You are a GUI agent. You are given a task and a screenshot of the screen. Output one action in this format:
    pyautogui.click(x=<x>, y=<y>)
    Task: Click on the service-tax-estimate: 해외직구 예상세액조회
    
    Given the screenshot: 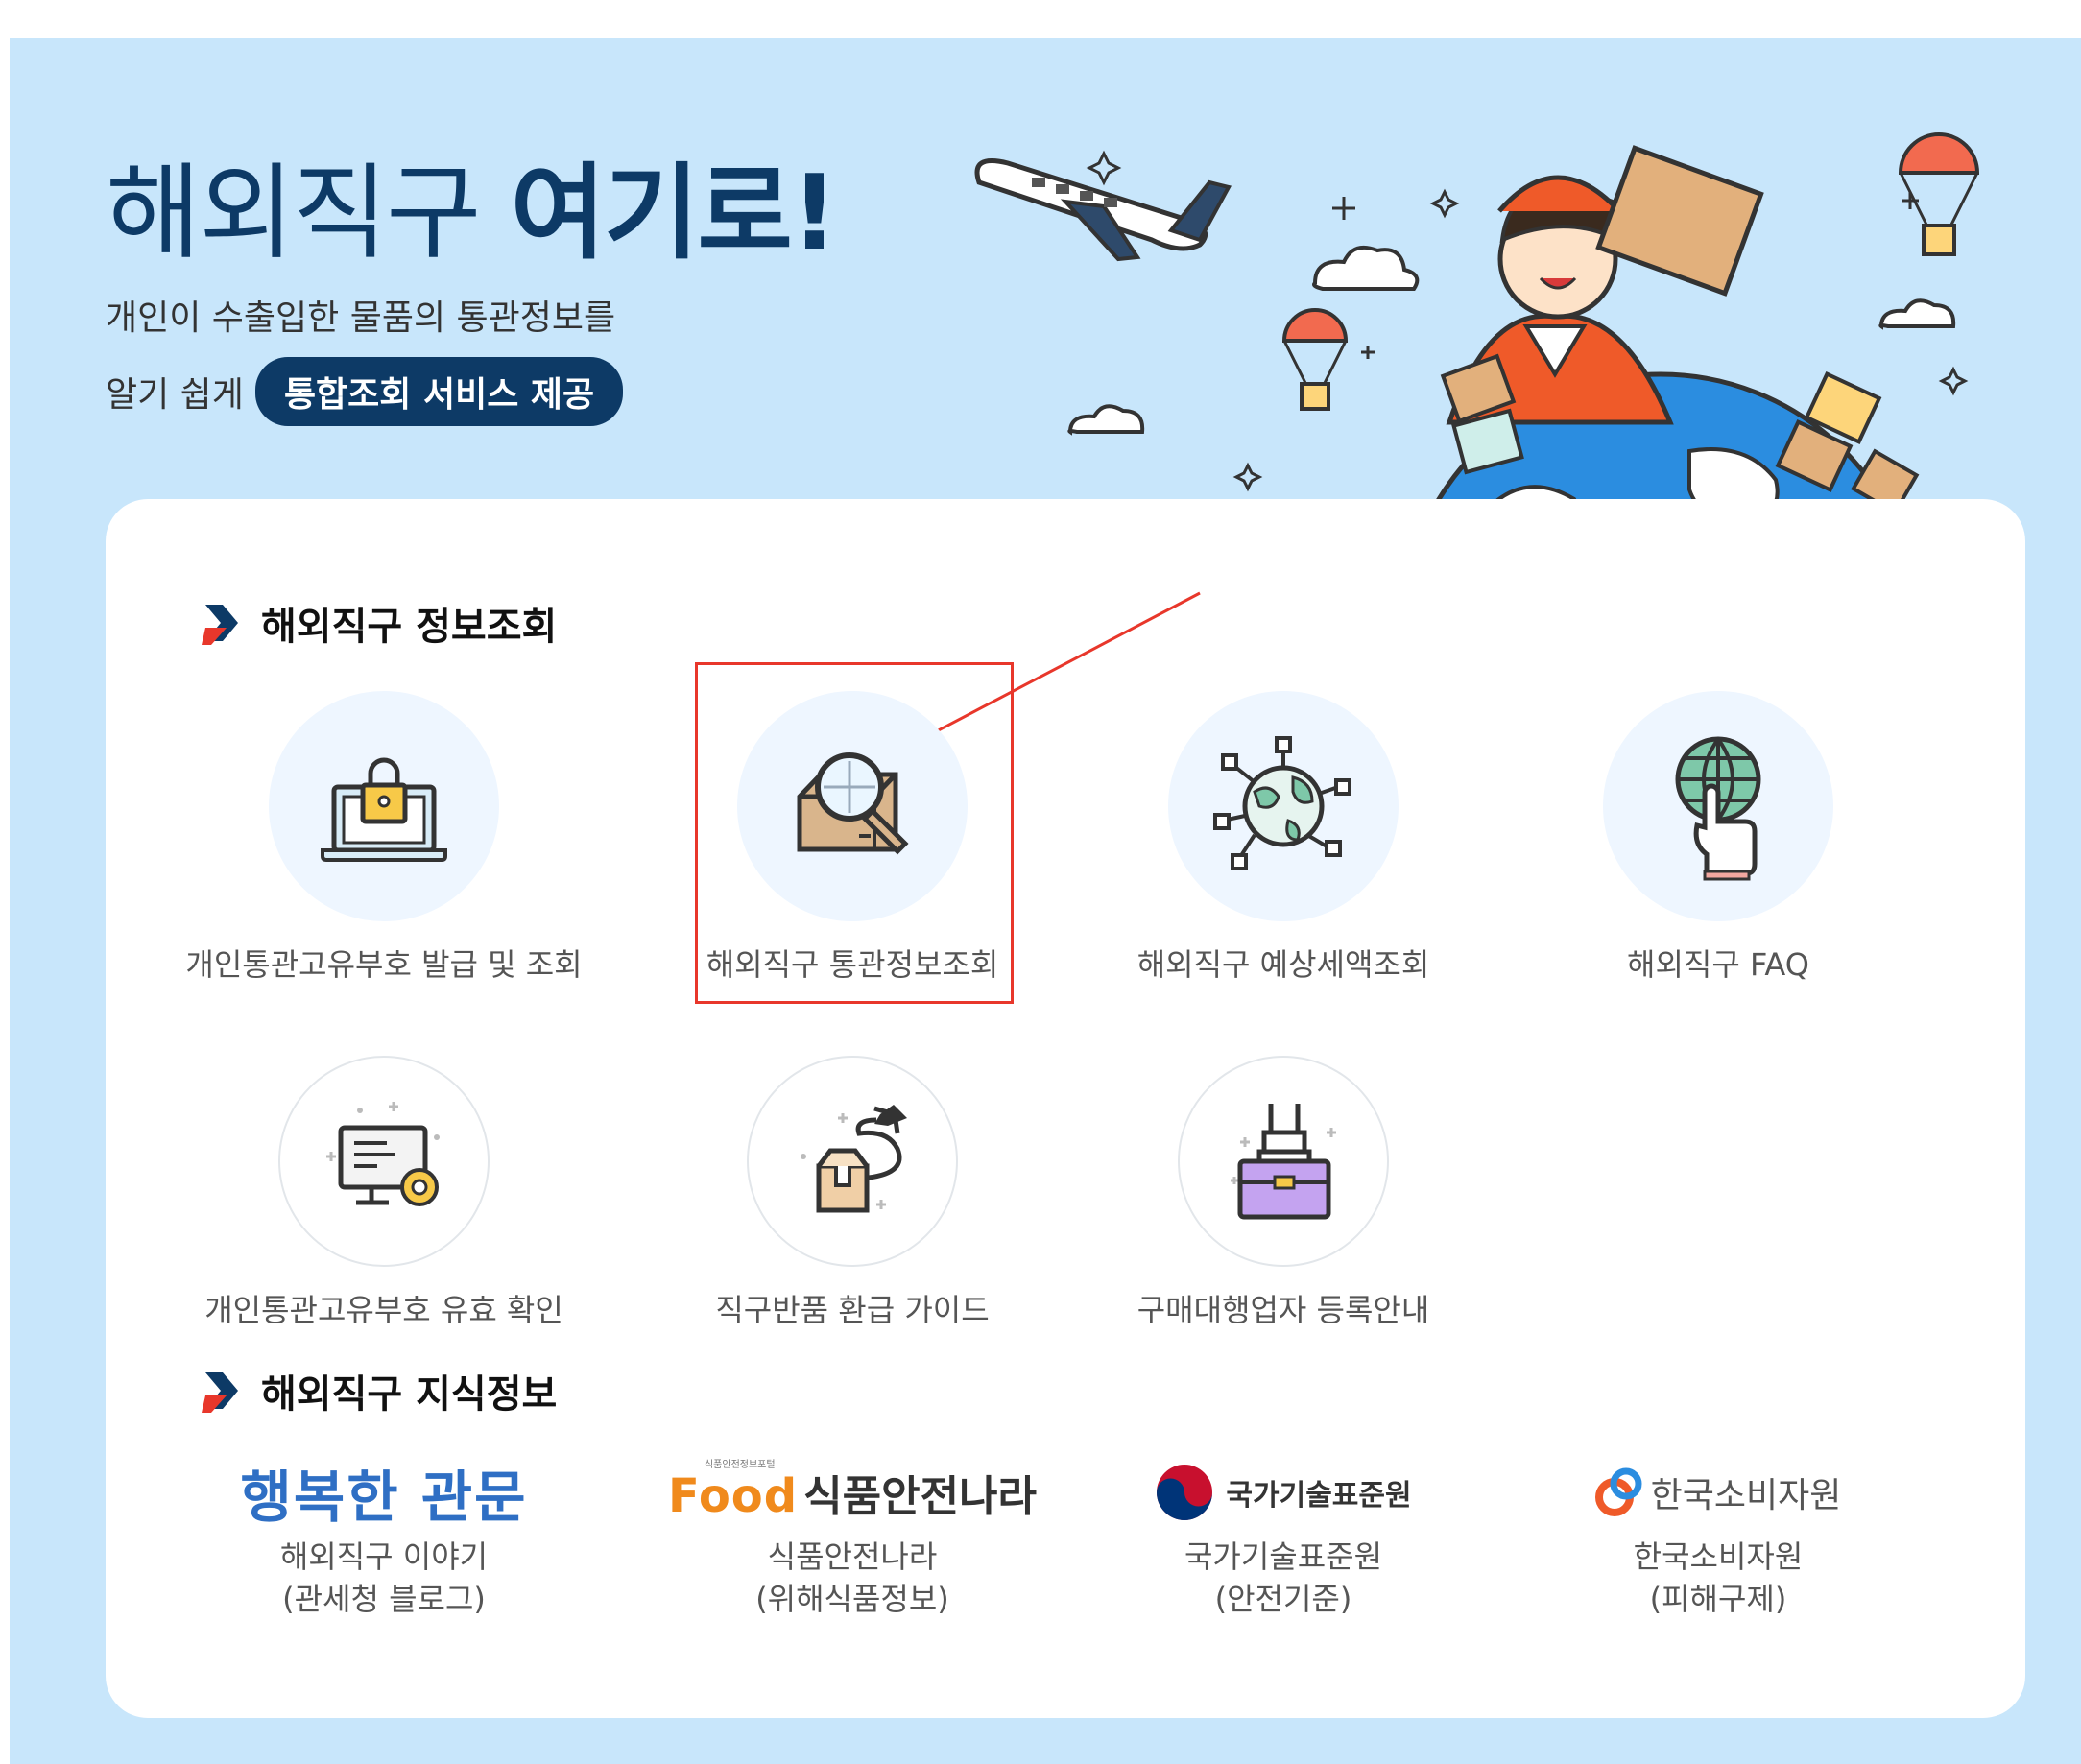 What is the action you would take?
    pyautogui.click(x=1283, y=838)
    